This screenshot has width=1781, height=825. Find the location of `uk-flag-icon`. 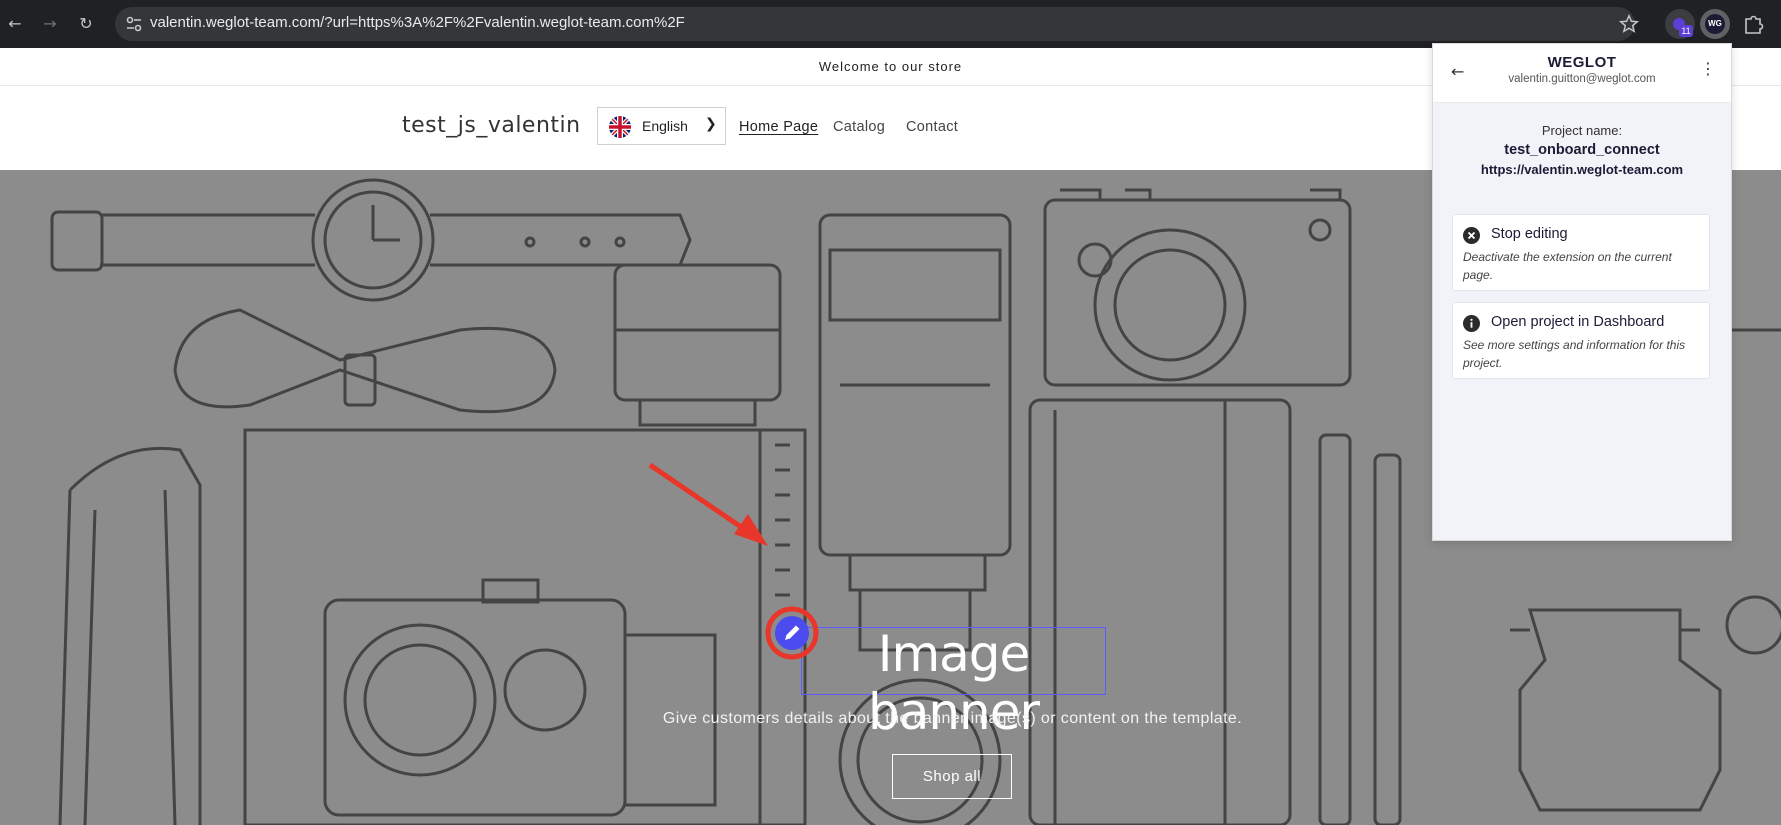

uk-flag-icon is located at coordinates (620, 127).